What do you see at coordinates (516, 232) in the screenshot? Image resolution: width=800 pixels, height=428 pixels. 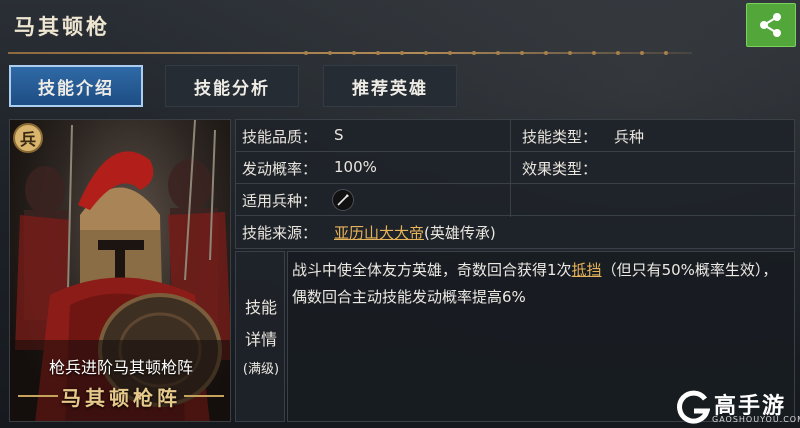 I see `info-row-source: 技能来源： 亚历山大大帝(英雄传承)` at bounding box center [516, 232].